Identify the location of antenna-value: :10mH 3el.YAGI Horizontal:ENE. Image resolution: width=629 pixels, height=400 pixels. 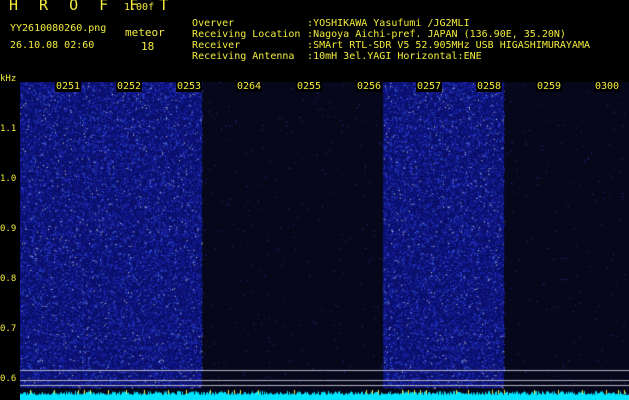
(394, 57).